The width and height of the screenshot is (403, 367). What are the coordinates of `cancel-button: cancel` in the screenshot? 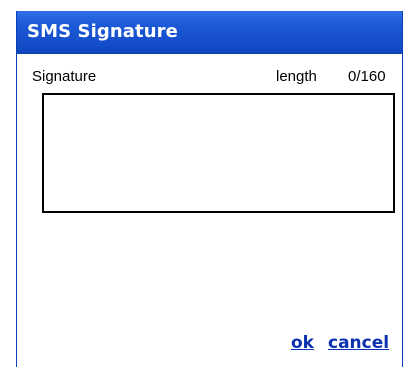 It's located at (358, 343).